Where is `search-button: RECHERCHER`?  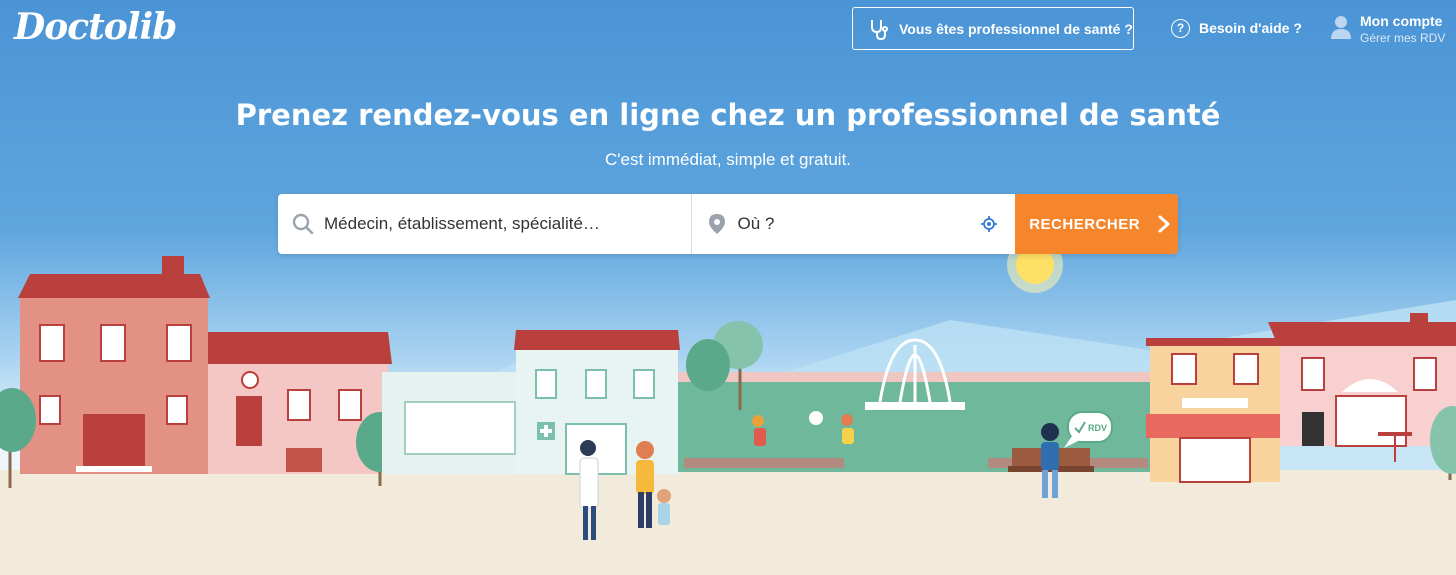 search-button: RECHERCHER is located at coordinates (1096, 224).